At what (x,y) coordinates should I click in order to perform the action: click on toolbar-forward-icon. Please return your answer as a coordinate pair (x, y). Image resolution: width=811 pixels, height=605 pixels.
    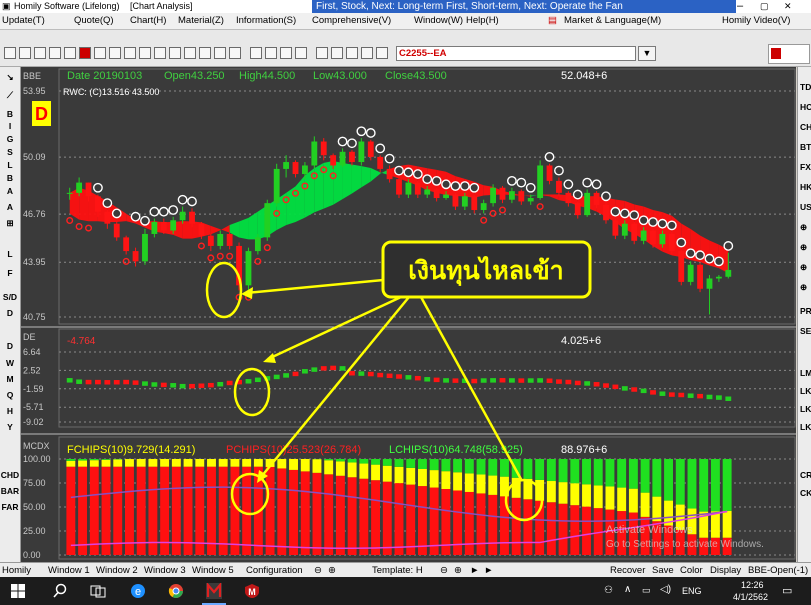
    Looking at the image, I should click on (40, 53).